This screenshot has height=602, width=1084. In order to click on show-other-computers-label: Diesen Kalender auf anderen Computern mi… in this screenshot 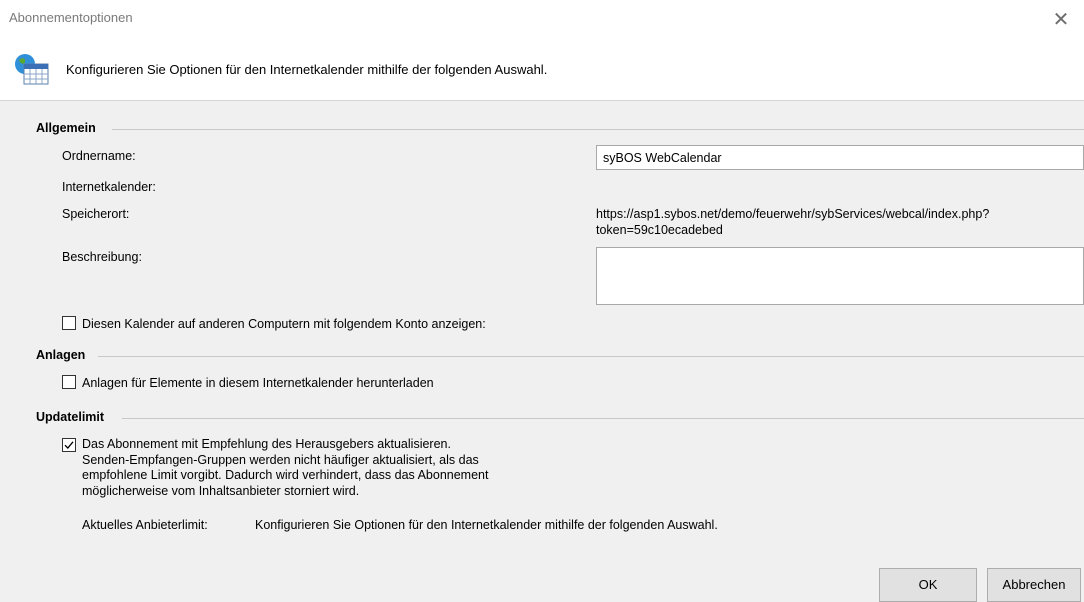, I will do `click(284, 324)`.